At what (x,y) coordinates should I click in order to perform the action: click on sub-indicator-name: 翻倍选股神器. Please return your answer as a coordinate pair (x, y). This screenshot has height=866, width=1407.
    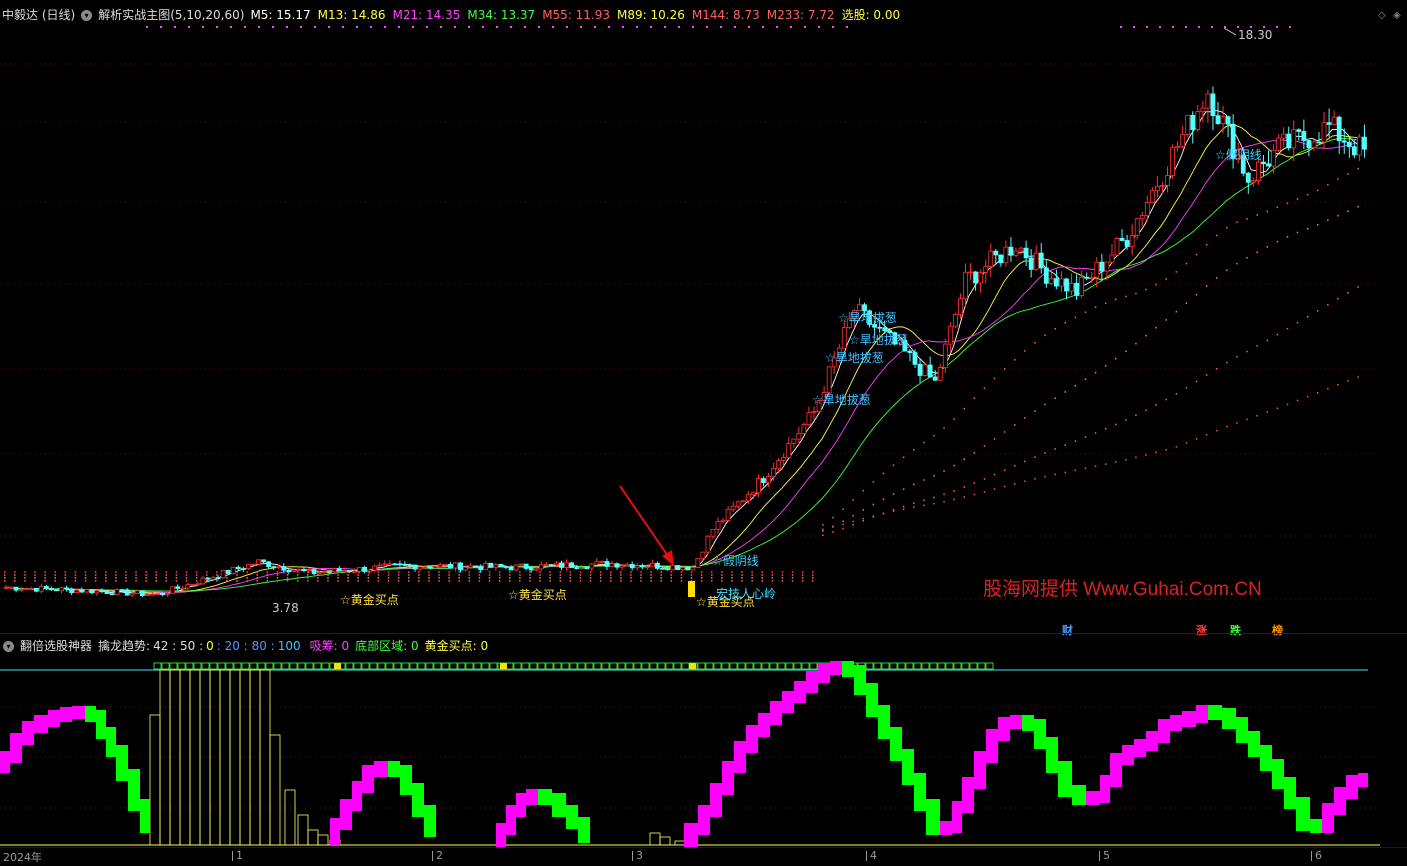
    Looking at the image, I should click on (56, 646).